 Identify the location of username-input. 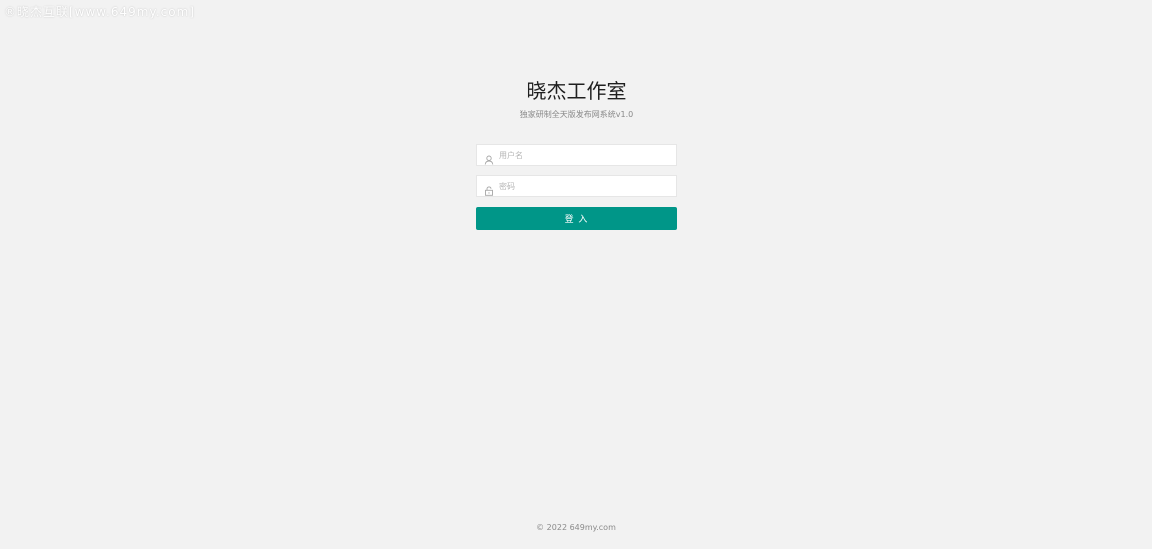
(584, 155).